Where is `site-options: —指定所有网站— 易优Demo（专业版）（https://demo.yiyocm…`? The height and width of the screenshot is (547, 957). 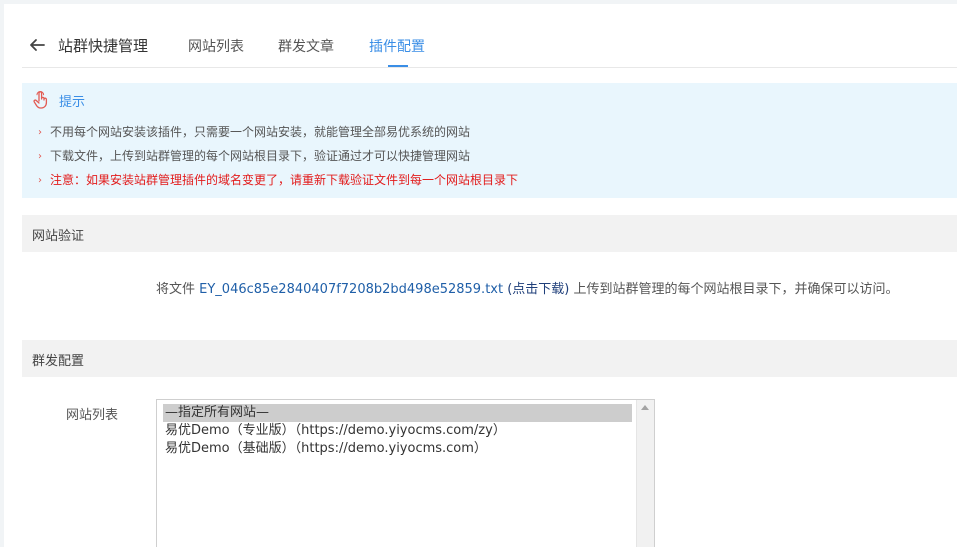
site-options: —指定所有网站— 易优Demo（专业版）（https://demo.yiyocm… is located at coordinates (397, 431).